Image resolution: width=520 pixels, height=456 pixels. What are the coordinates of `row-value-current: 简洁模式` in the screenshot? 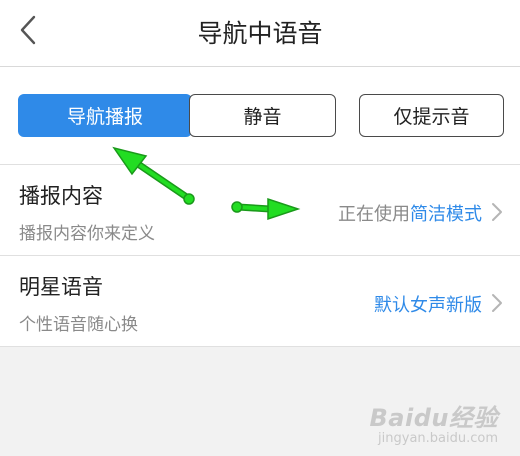 It's located at (446, 214).